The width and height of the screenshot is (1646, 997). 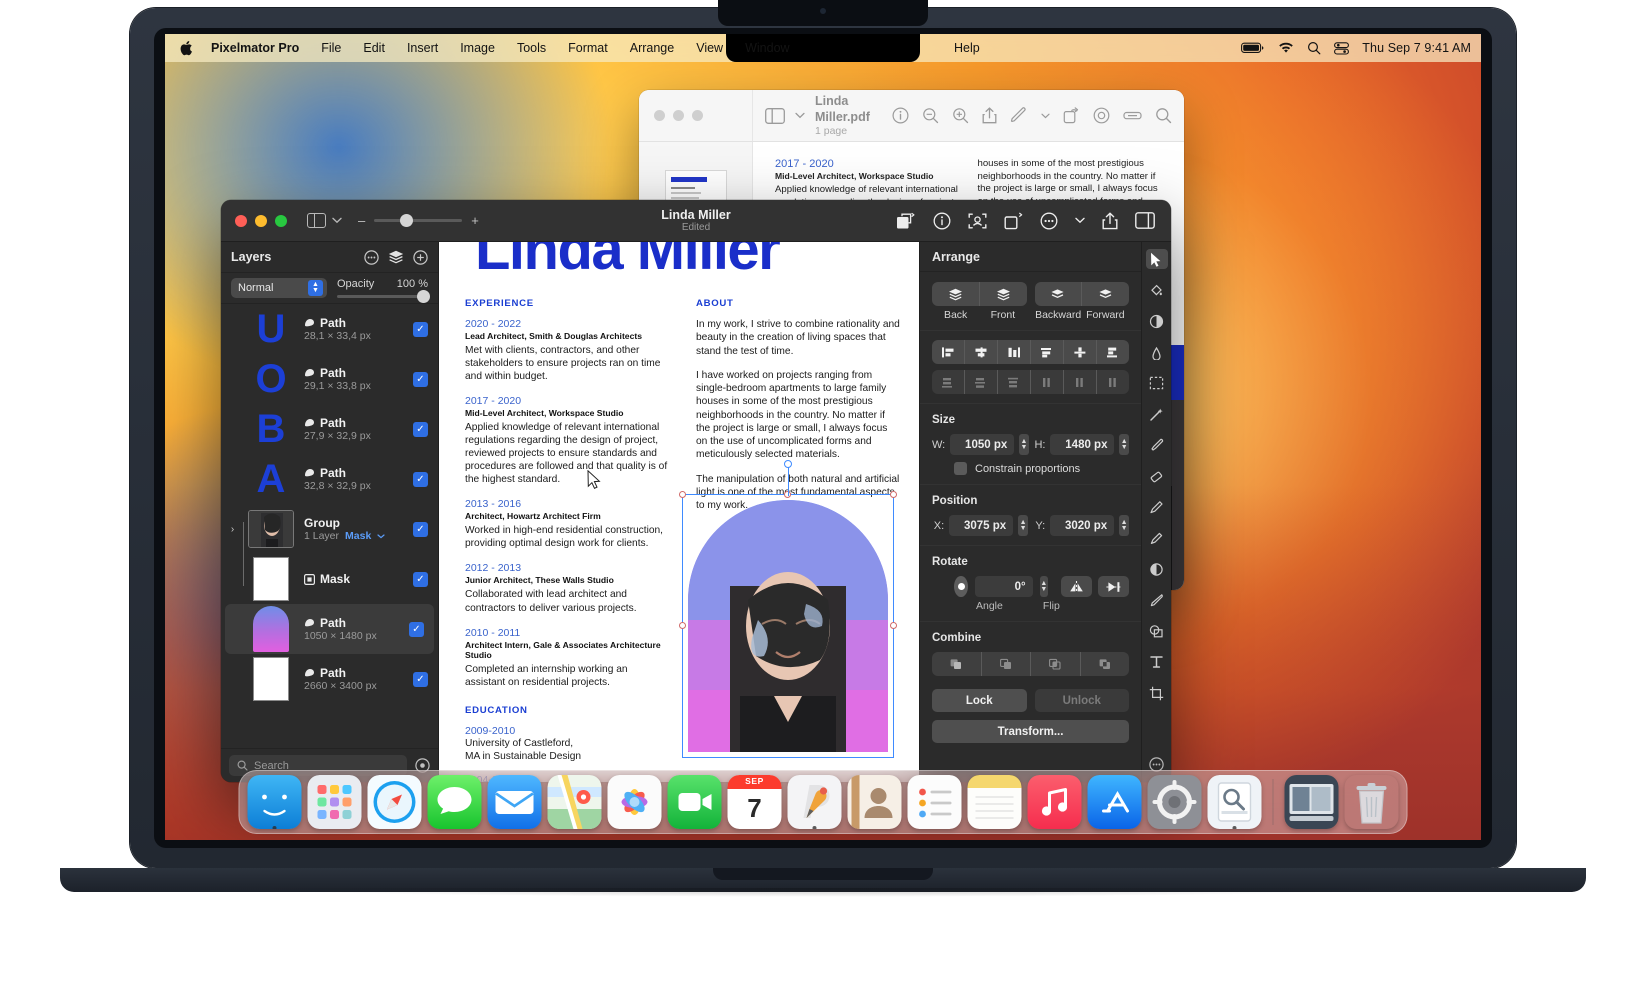 What do you see at coordinates (423, 296) in the screenshot?
I see `opacity-slider-knob` at bounding box center [423, 296].